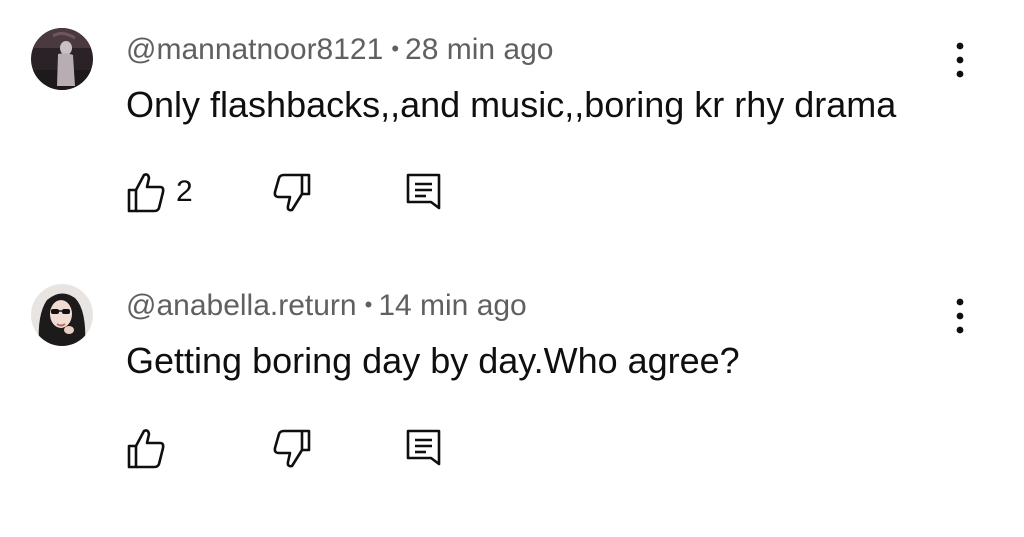  Describe the element at coordinates (184, 191) in the screenshot. I see `like-count: 2` at that location.